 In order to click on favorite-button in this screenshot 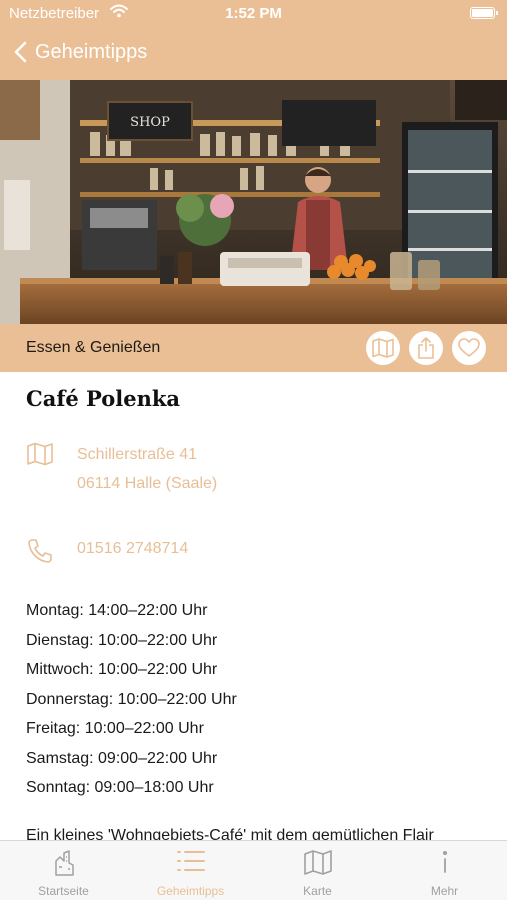, I will do `click(469, 348)`.